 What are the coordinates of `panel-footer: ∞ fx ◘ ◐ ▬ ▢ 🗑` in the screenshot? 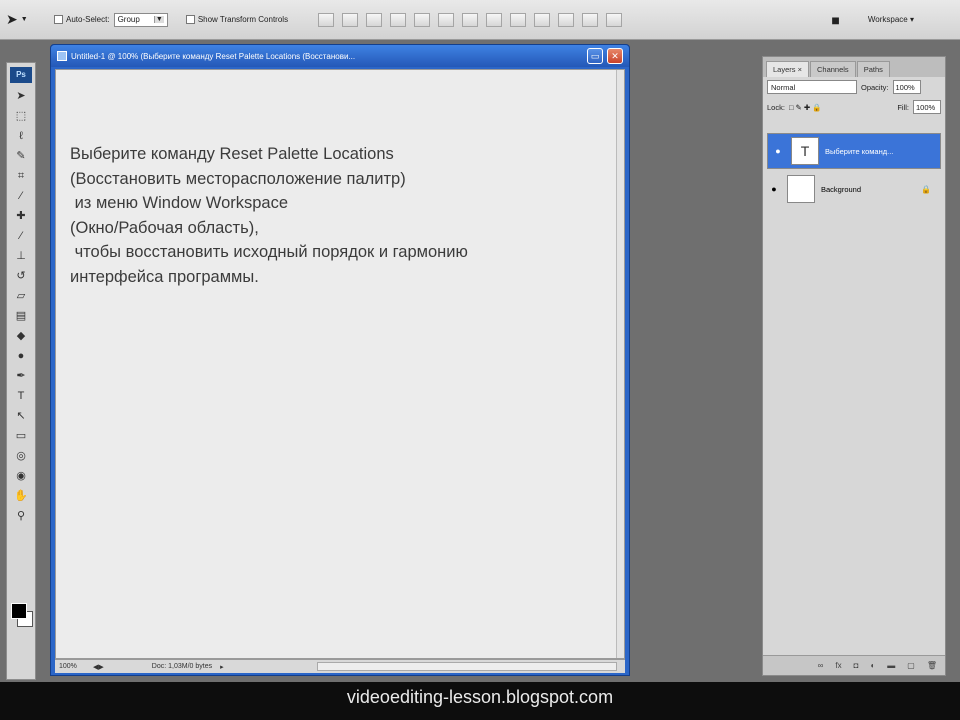 It's located at (854, 665).